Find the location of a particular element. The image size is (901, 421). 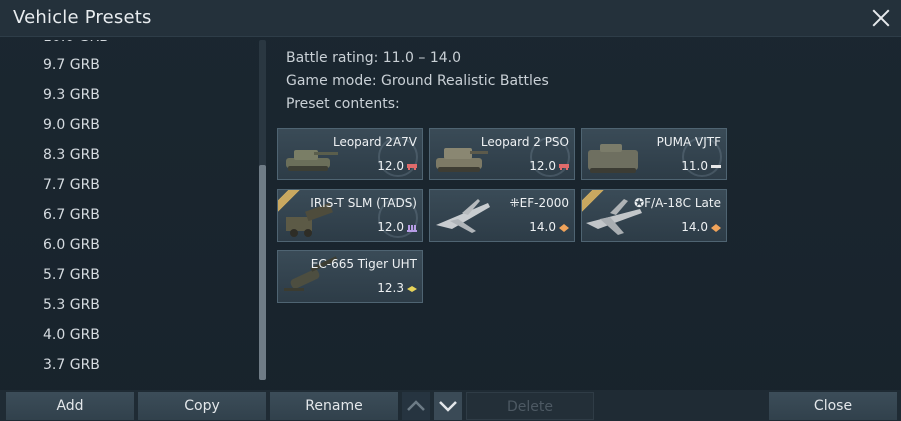

list-item: 8.3 GRB is located at coordinates (143, 155).